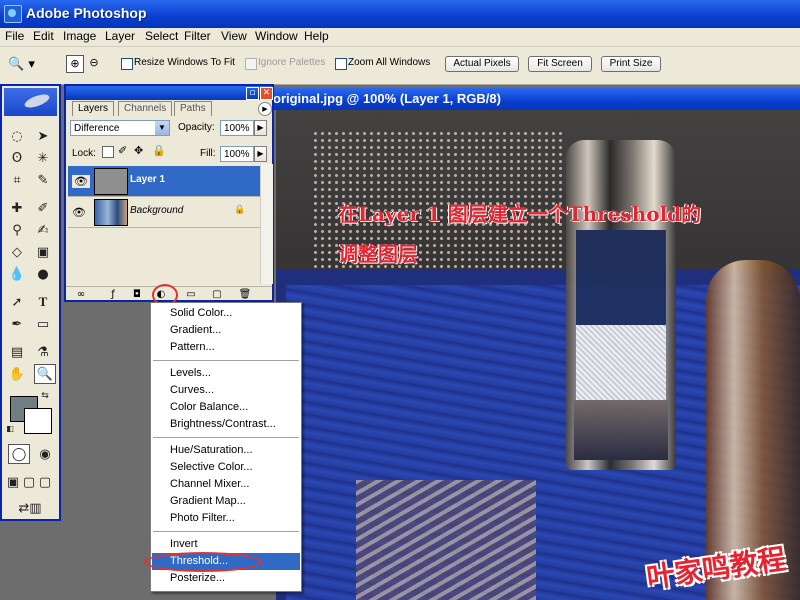 This screenshot has width=800, height=600. What do you see at coordinates (197, 36) in the screenshot?
I see `menu-filter: Filter` at bounding box center [197, 36].